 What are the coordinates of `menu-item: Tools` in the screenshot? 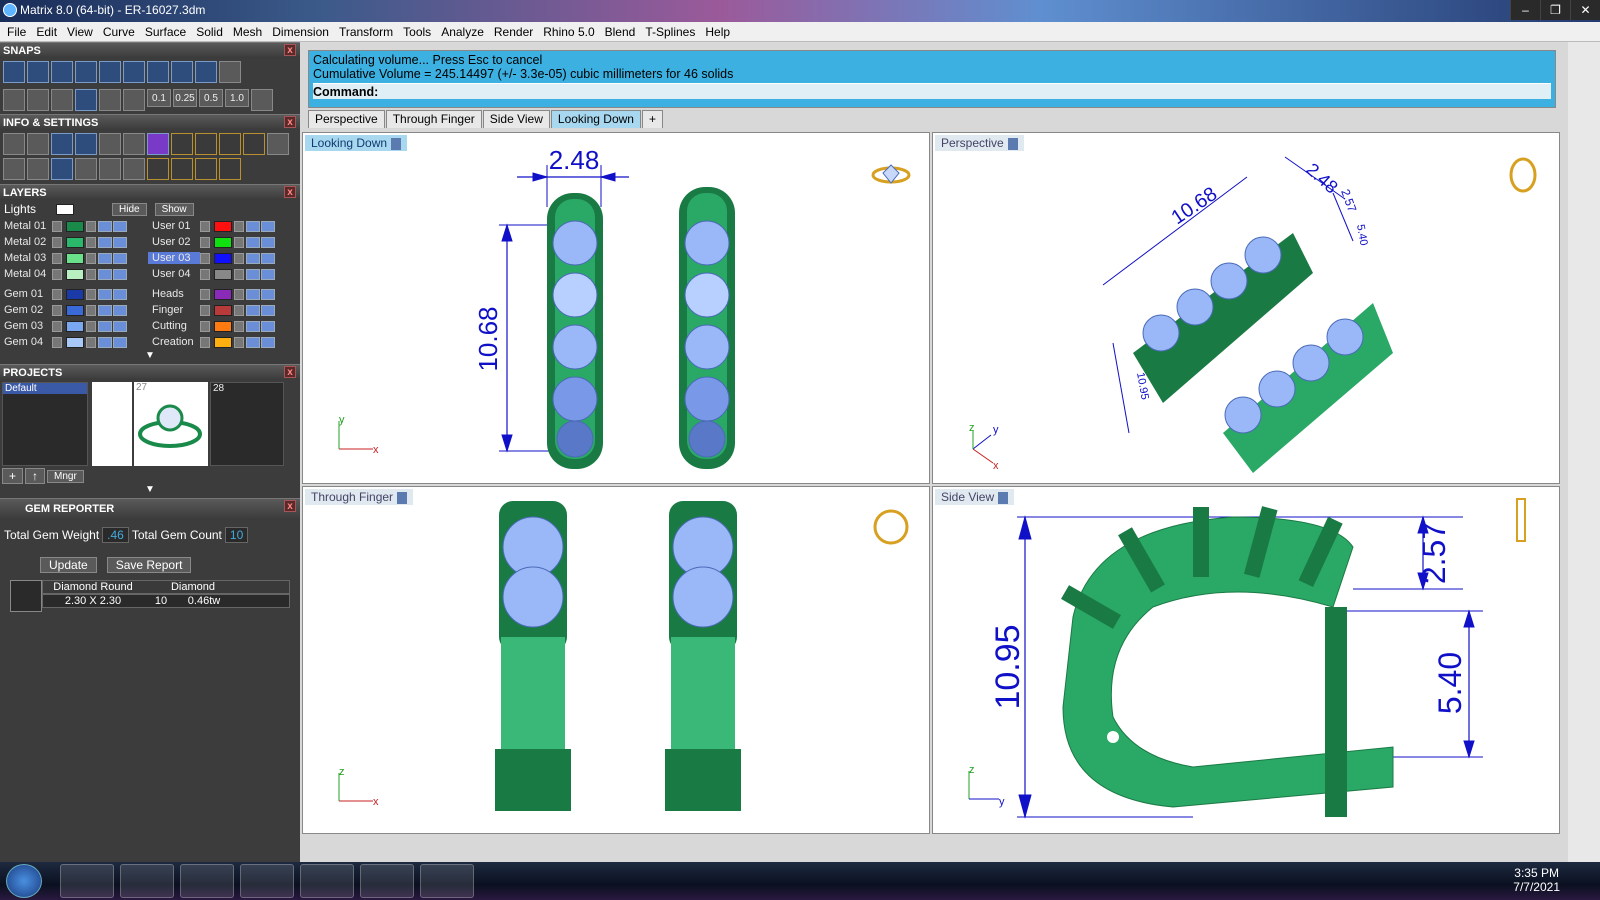 It's located at (417, 32).